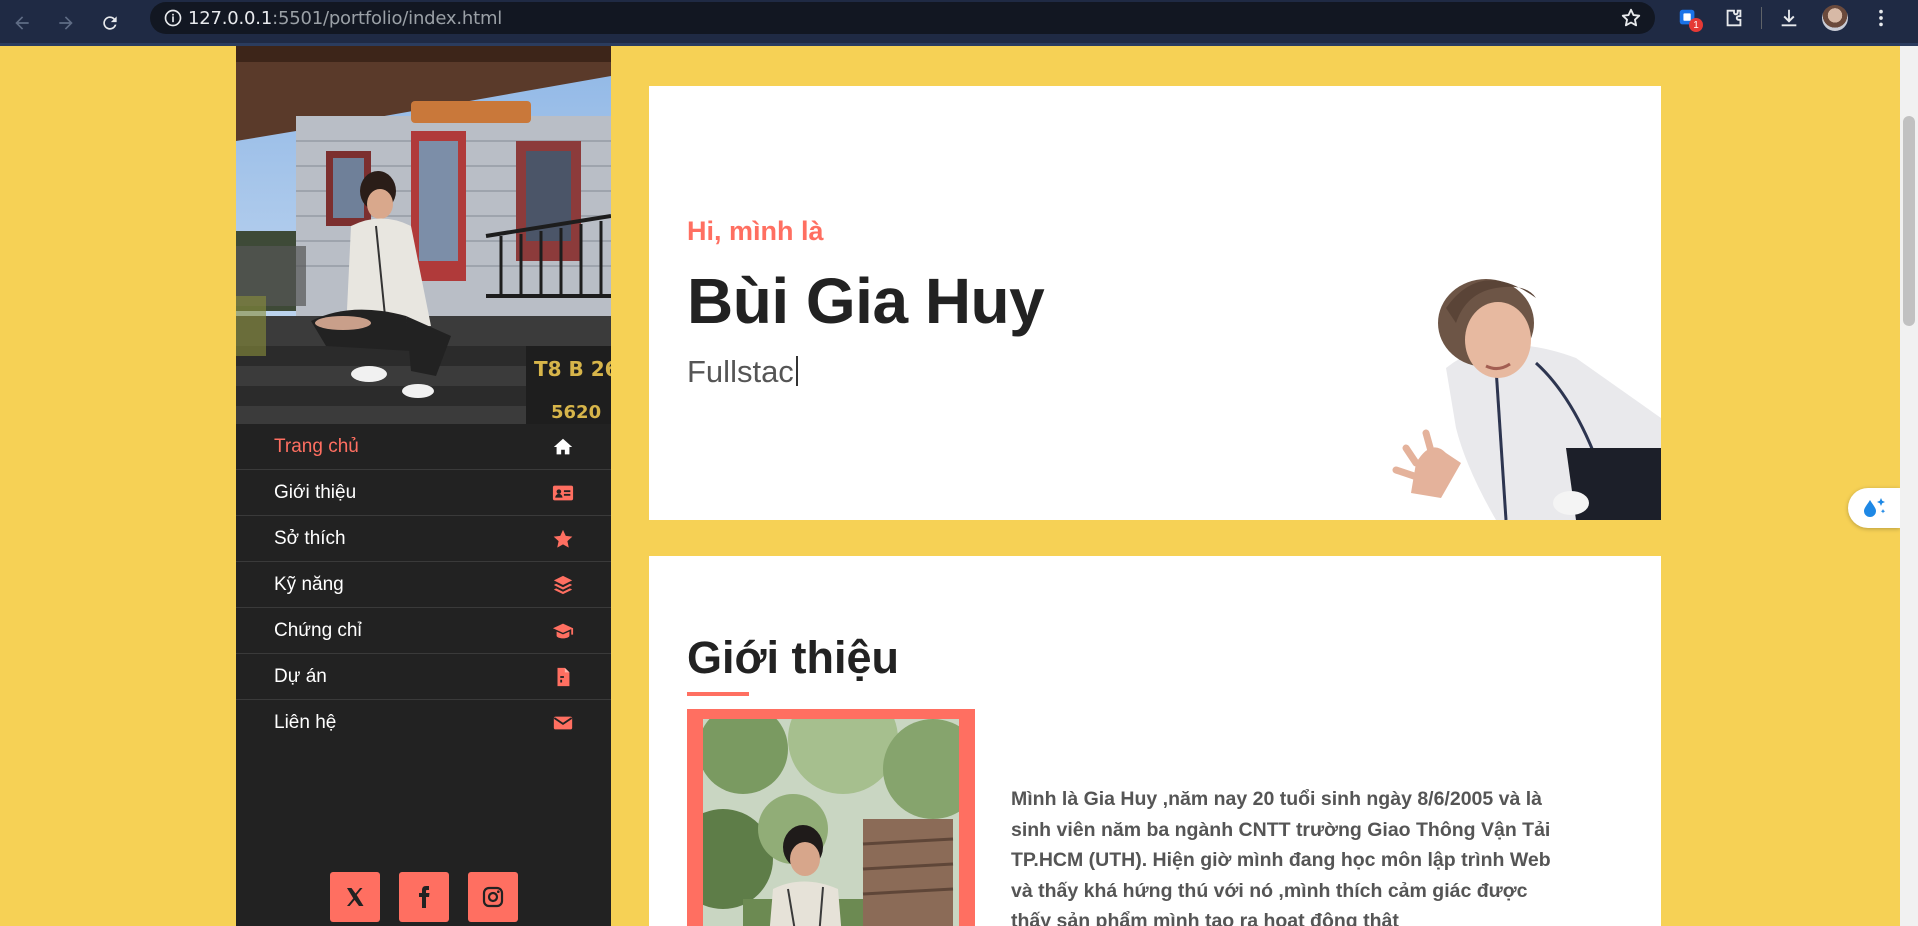  What do you see at coordinates (318, 630) in the screenshot?
I see `menu-item-label: Chứng chỉ` at bounding box center [318, 630].